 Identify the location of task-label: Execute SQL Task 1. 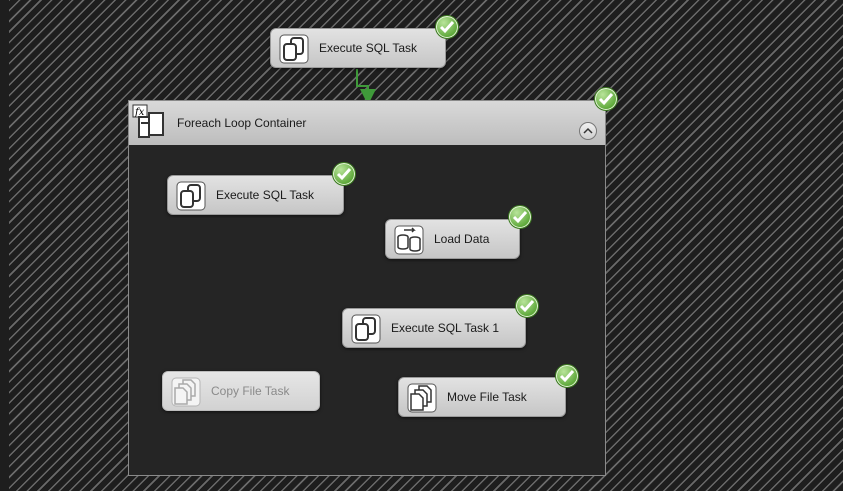
(445, 328).